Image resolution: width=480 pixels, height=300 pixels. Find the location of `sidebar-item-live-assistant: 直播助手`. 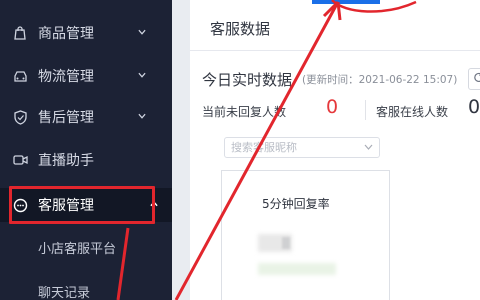

sidebar-item-live-assistant: 直播助手 is located at coordinates (86, 160).